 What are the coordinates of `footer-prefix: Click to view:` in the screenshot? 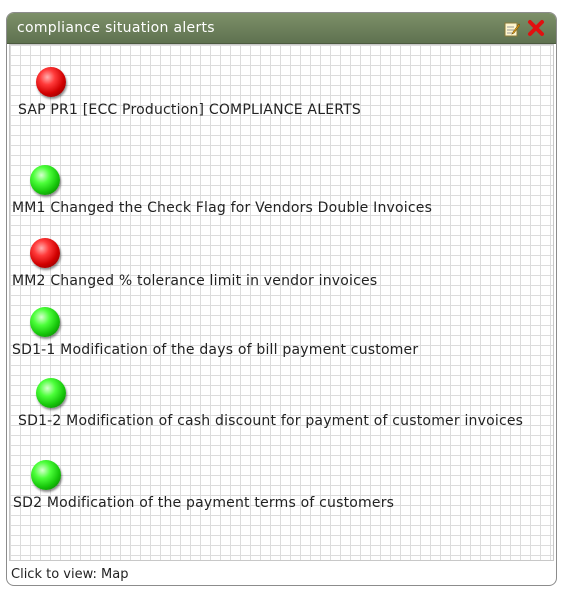 It's located at (56, 574).